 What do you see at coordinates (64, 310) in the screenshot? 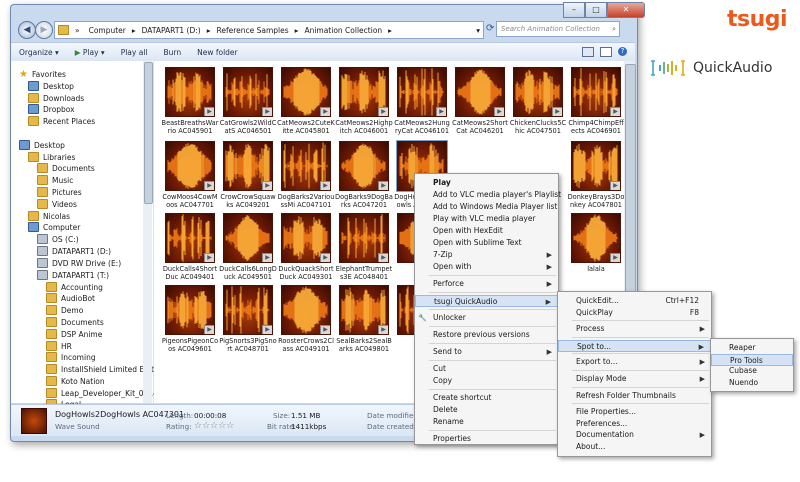
I see `nav-item-demo: Demo` at bounding box center [64, 310].